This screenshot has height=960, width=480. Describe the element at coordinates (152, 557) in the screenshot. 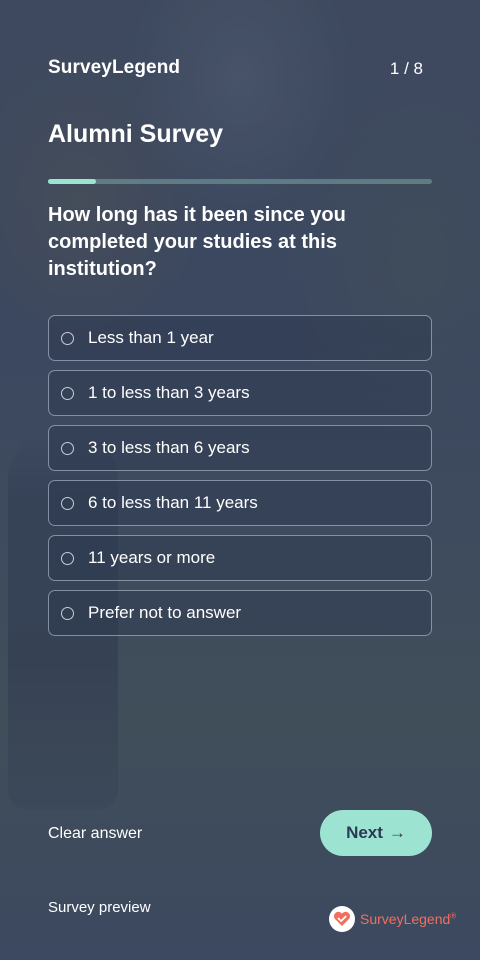

I see `answer-option-label: 11 years or more` at that location.